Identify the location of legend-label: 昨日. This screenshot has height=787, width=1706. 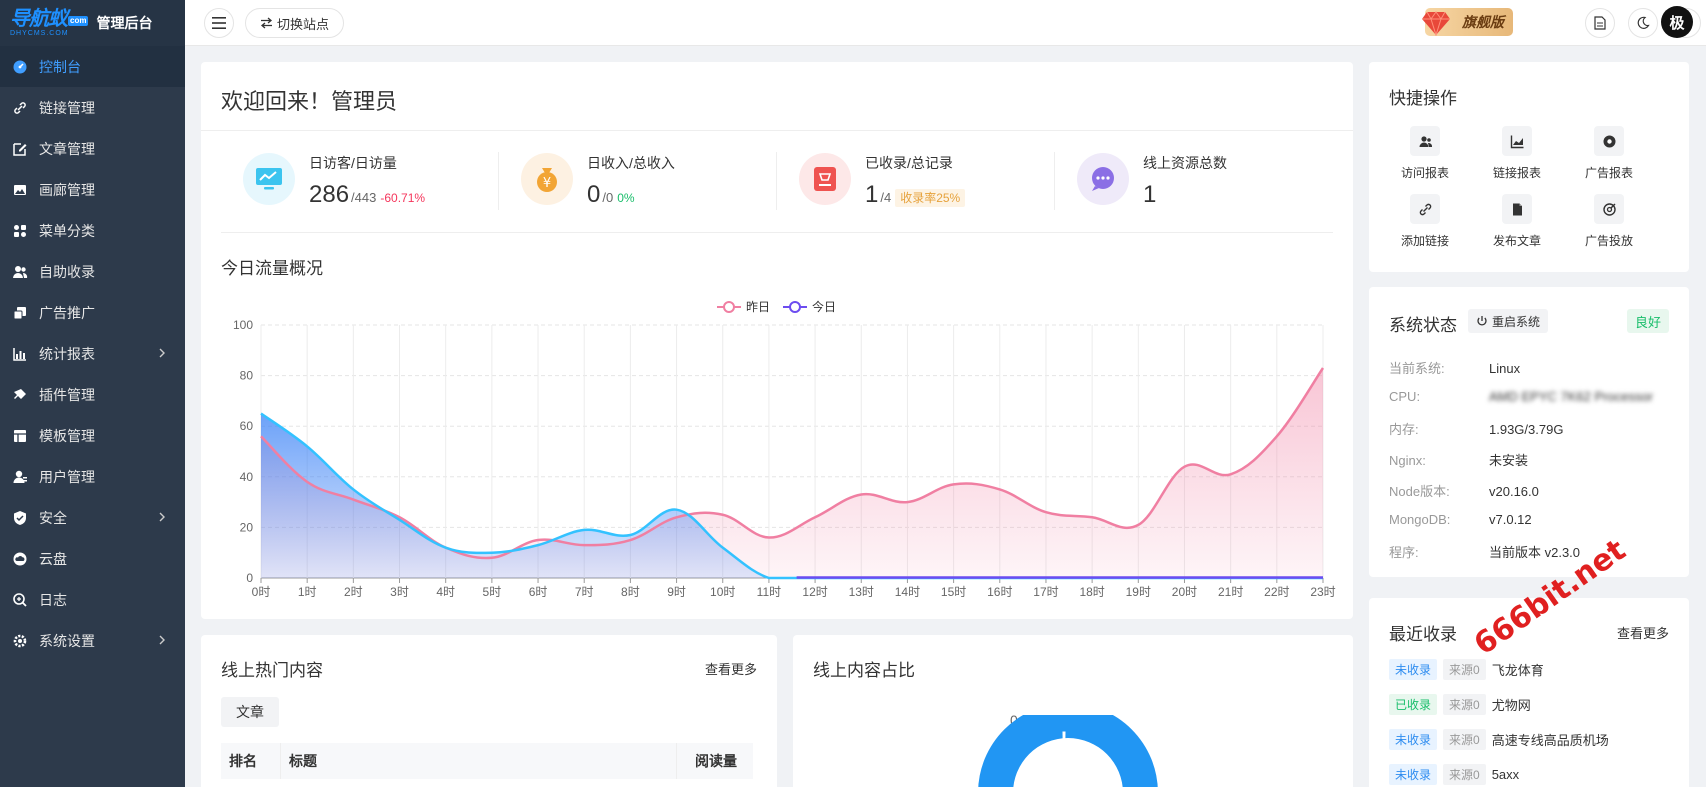
(758, 307).